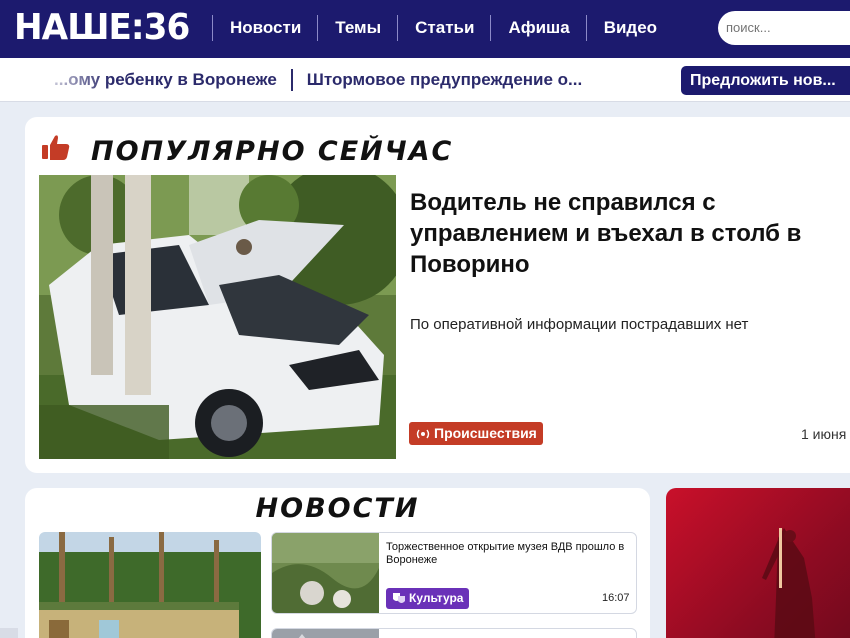 The height and width of the screenshot is (638, 850). I want to click on category-tag-culture: Культура, so click(428, 598).